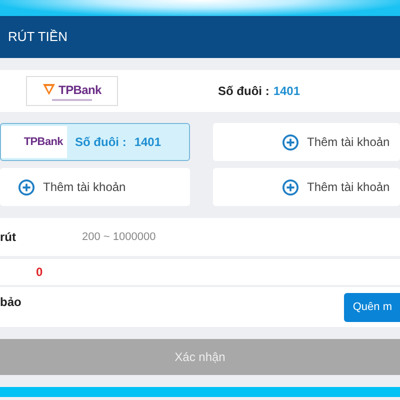 This screenshot has width=400, height=400. I want to click on forgot-password-button: Quên m, so click(372, 307).